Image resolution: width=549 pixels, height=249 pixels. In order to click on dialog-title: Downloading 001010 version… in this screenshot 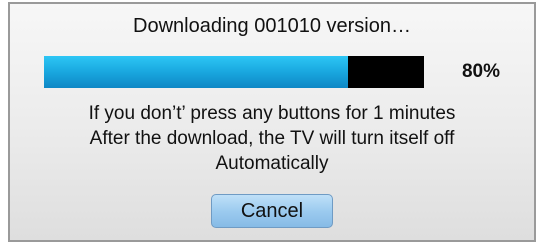, I will do `click(272, 26)`.